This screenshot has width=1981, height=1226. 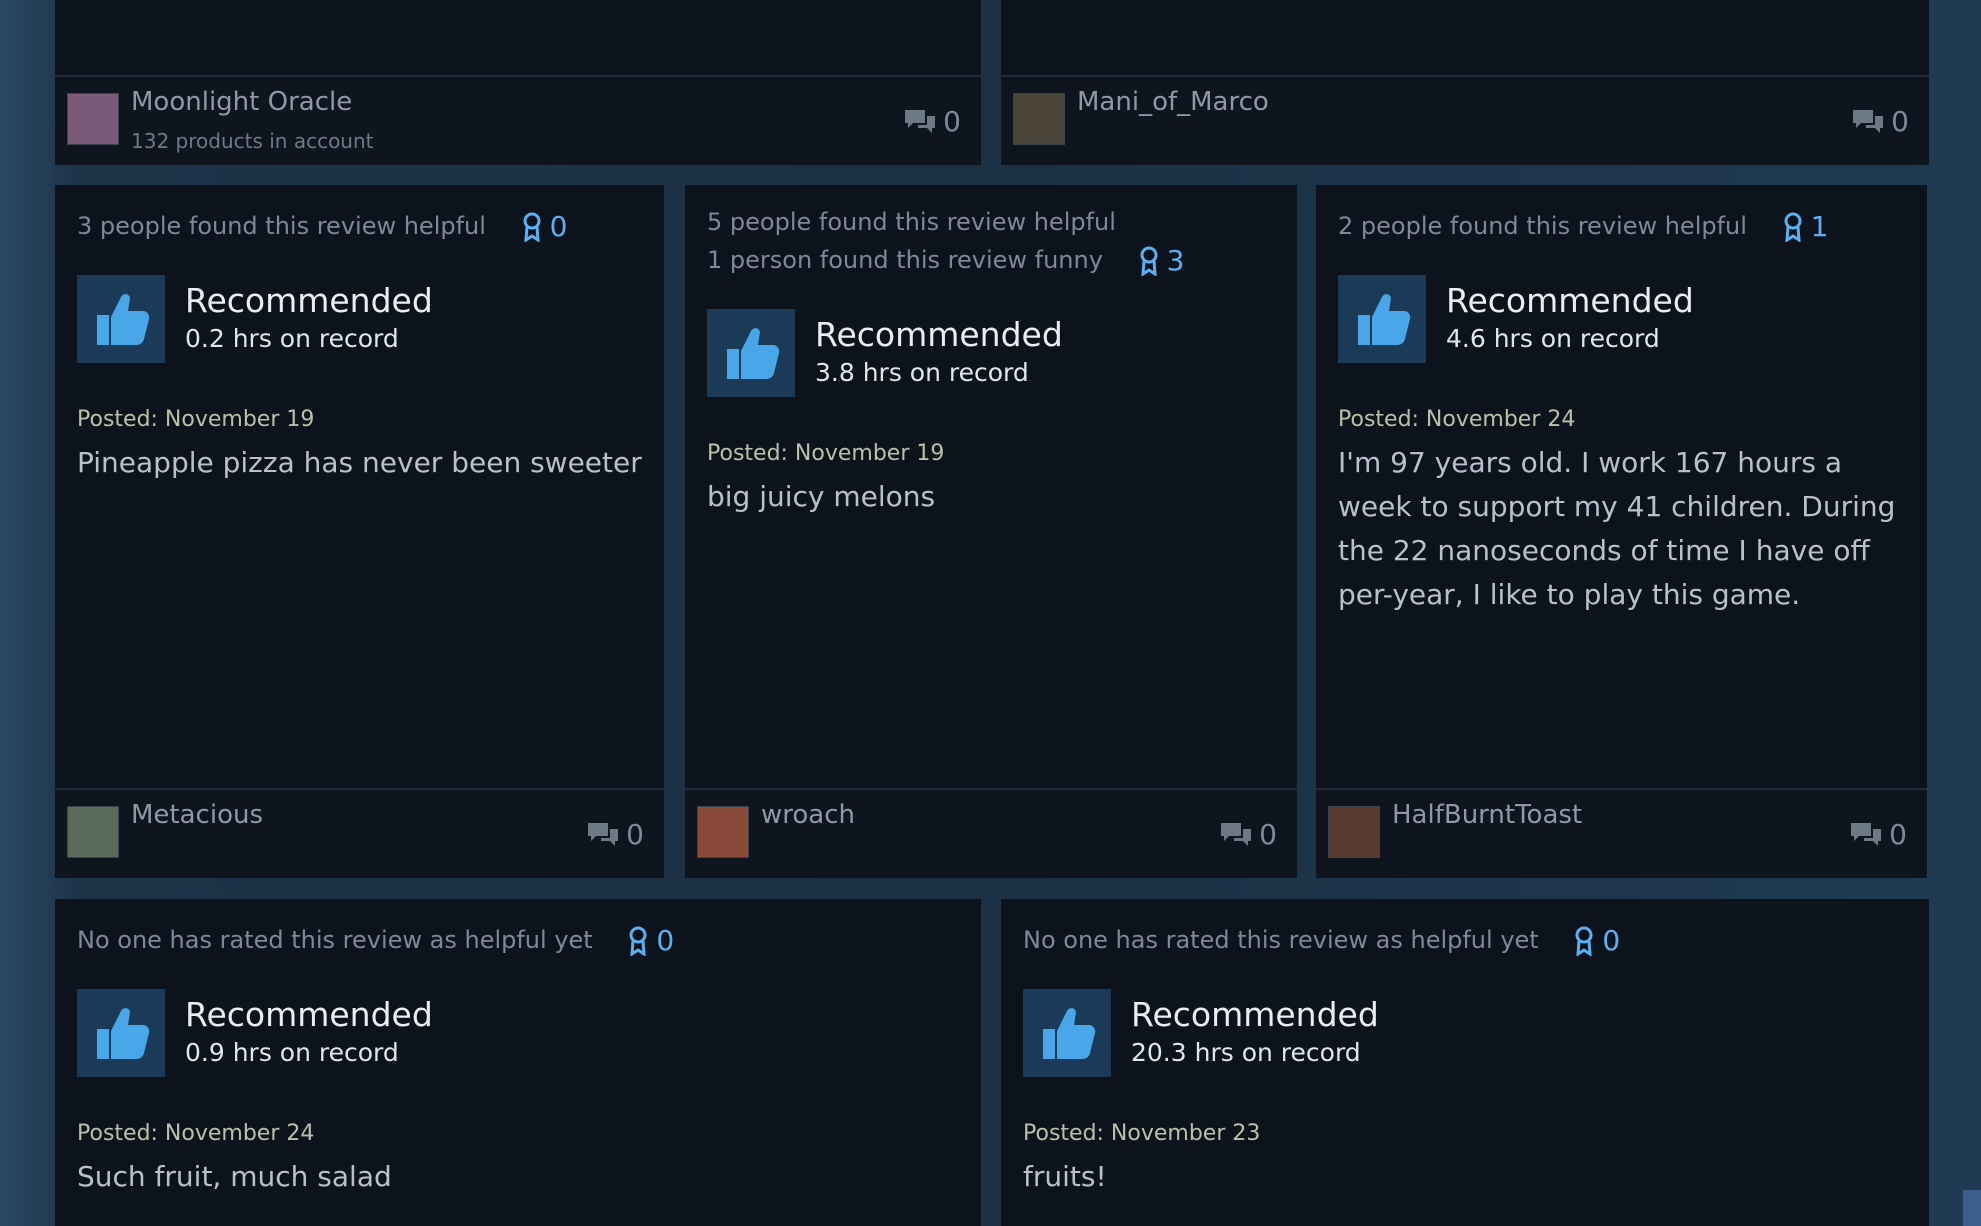 What do you see at coordinates (359, 462) in the screenshot?
I see `review-text: Pineapple pizza has never been sweeter` at bounding box center [359, 462].